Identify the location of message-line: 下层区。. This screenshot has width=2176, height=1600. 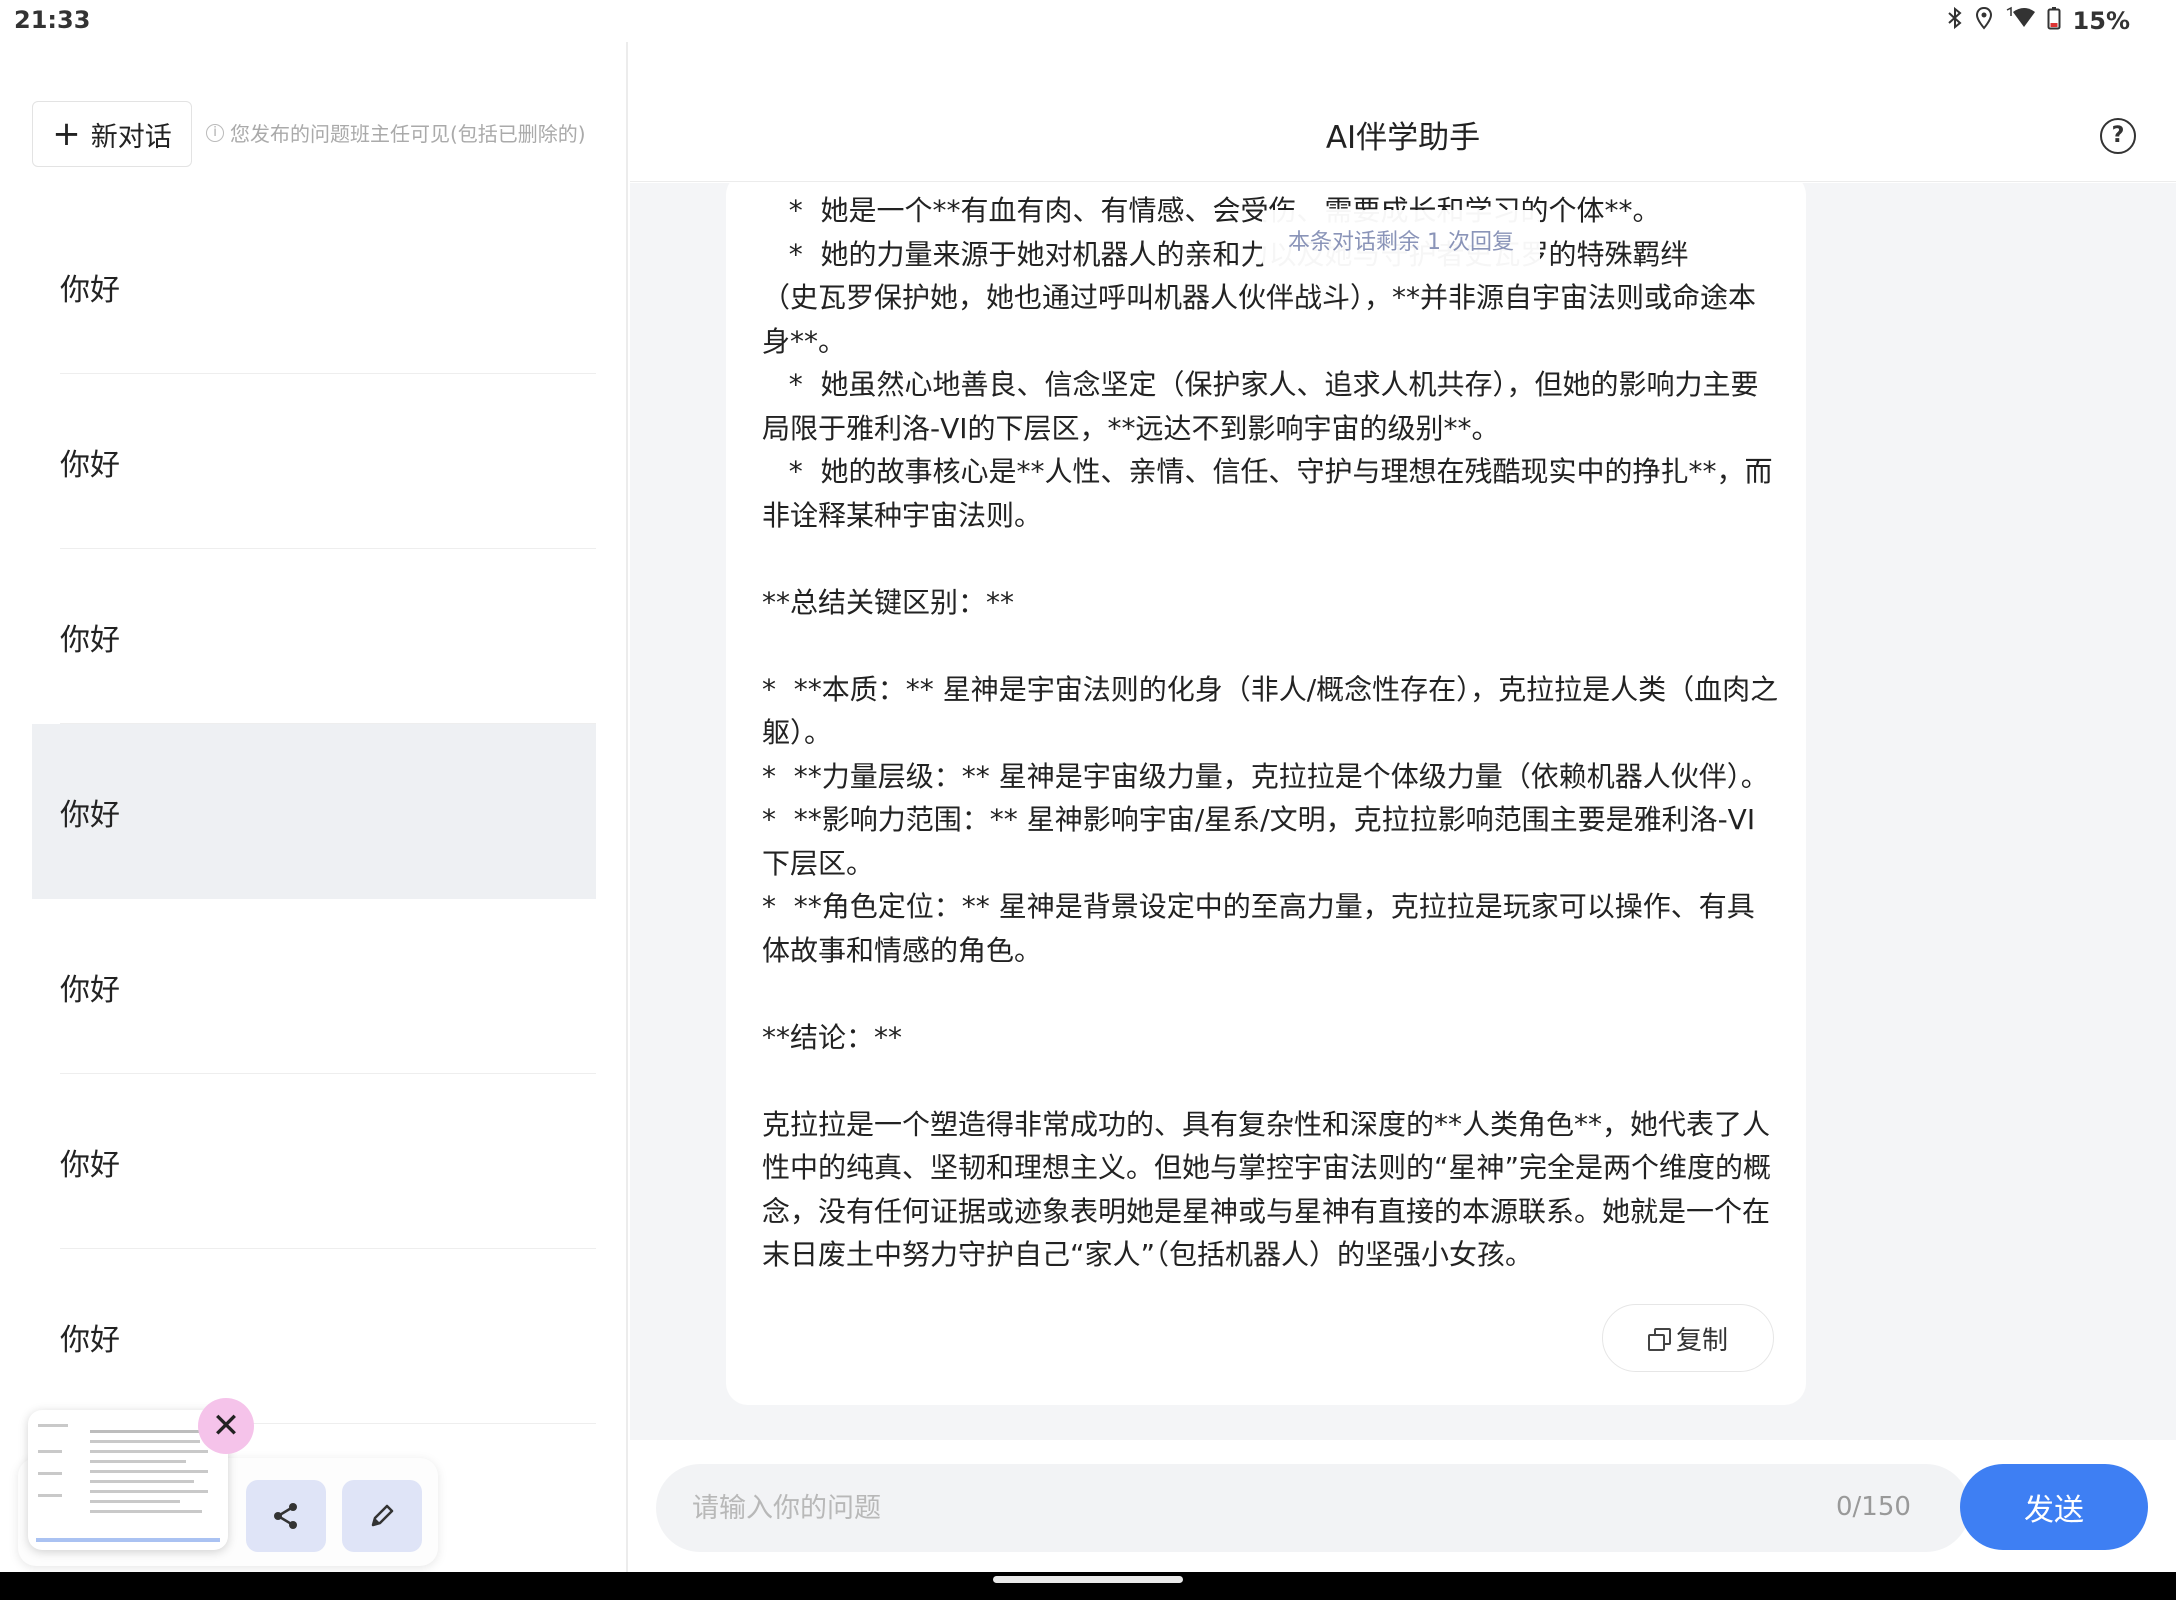
(818, 863).